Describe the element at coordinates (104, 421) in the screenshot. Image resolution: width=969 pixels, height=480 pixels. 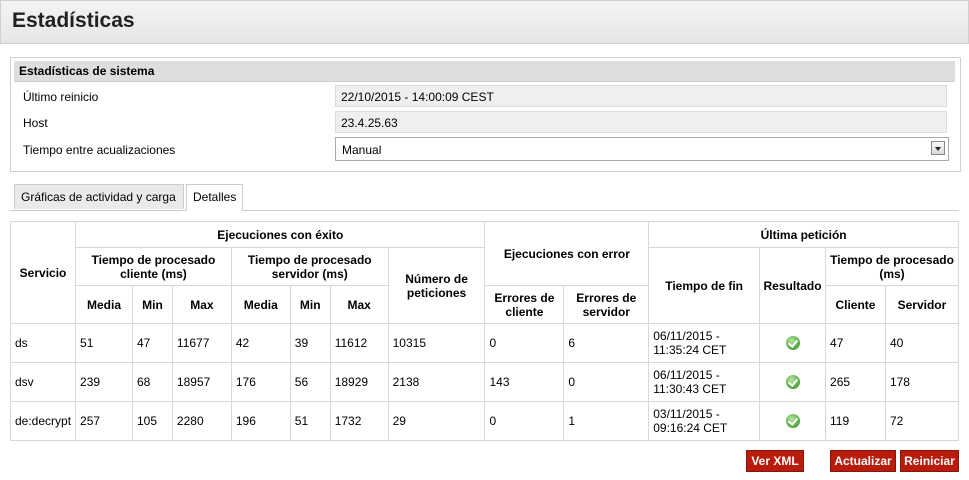
I see `client-media: 257` at that location.